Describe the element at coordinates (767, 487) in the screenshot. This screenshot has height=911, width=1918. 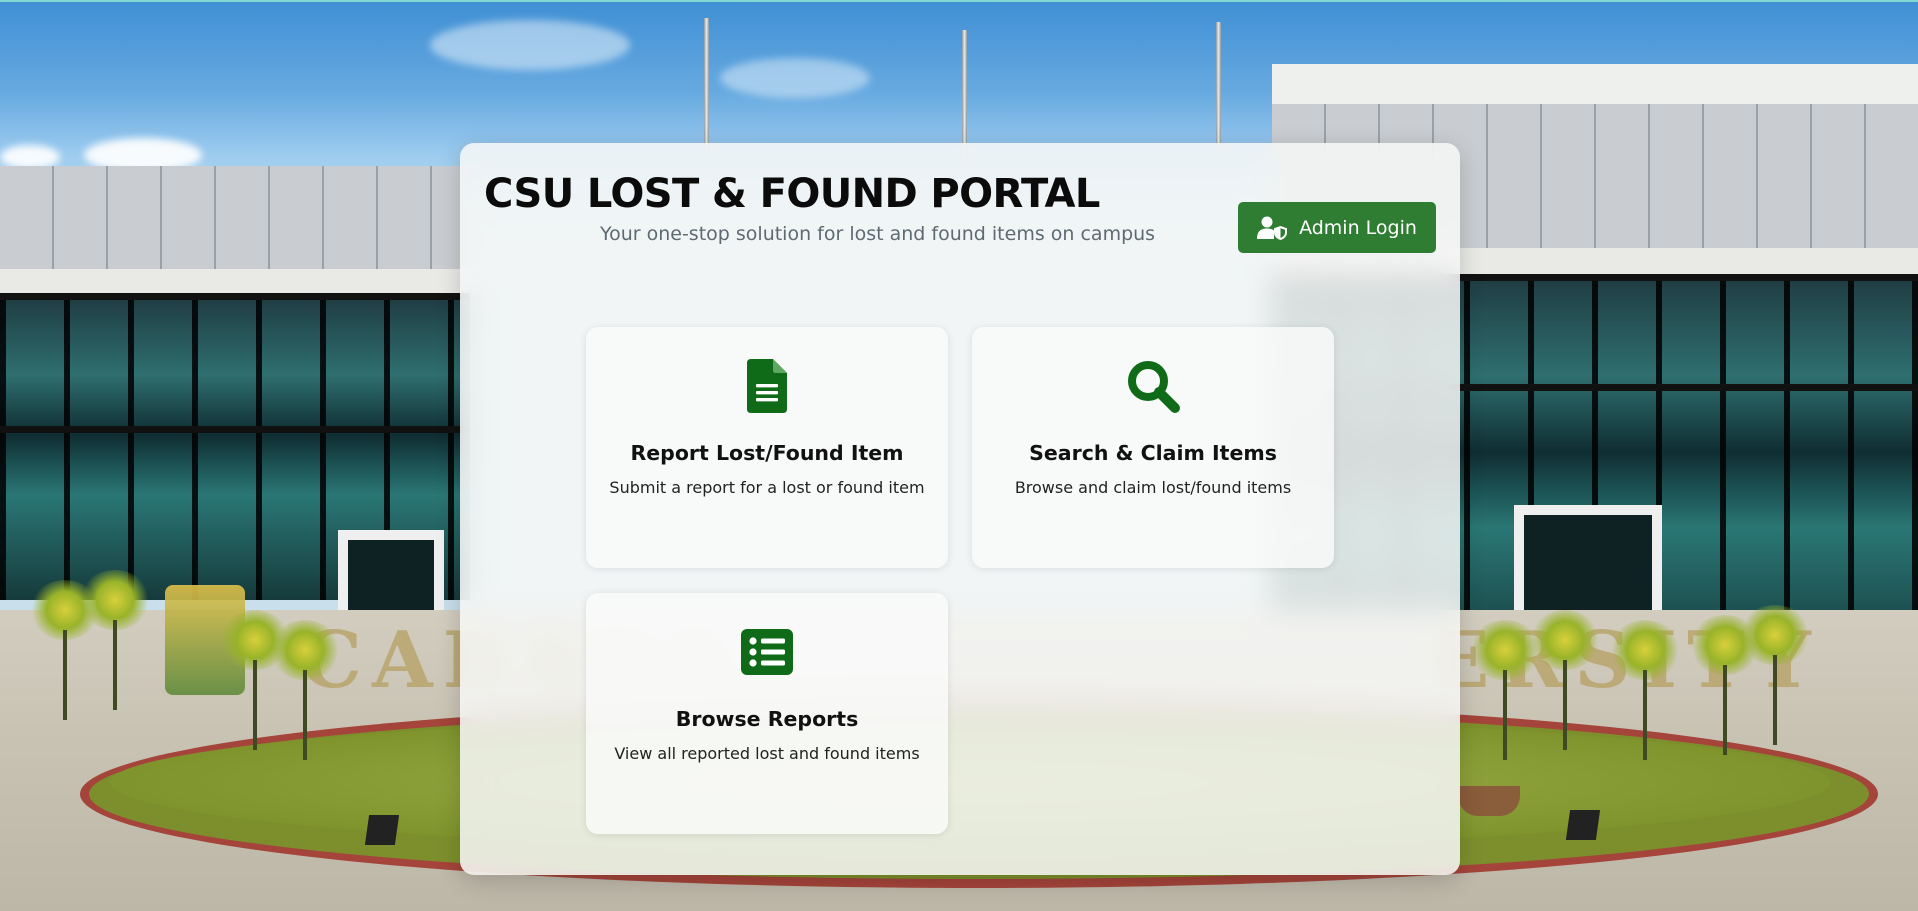
I see `report-item-description: Submit a report for a lost or found item` at that location.